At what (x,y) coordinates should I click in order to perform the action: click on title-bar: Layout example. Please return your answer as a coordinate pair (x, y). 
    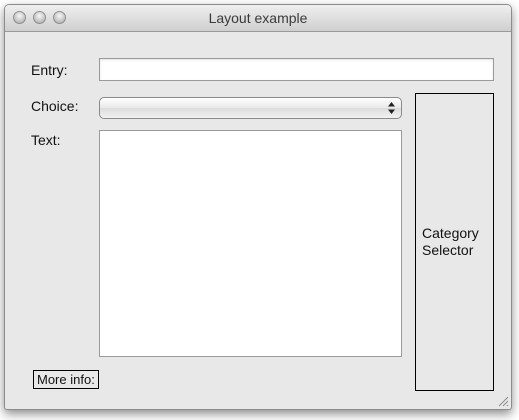
    Looking at the image, I should click on (258, 18).